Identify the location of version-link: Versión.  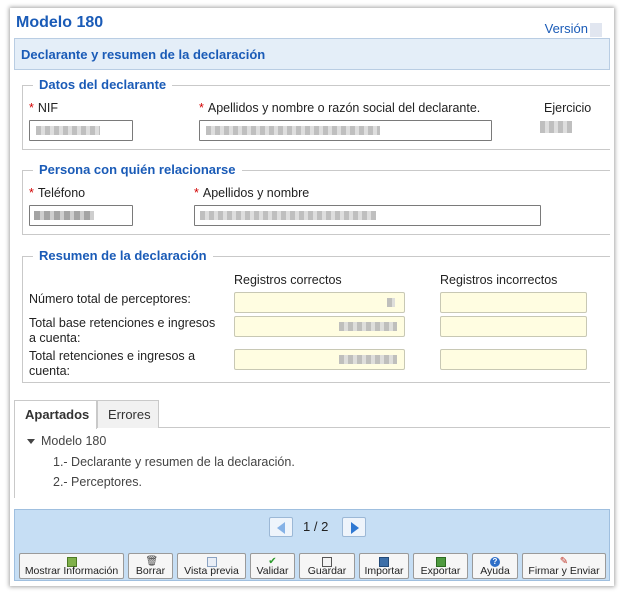
(573, 29).